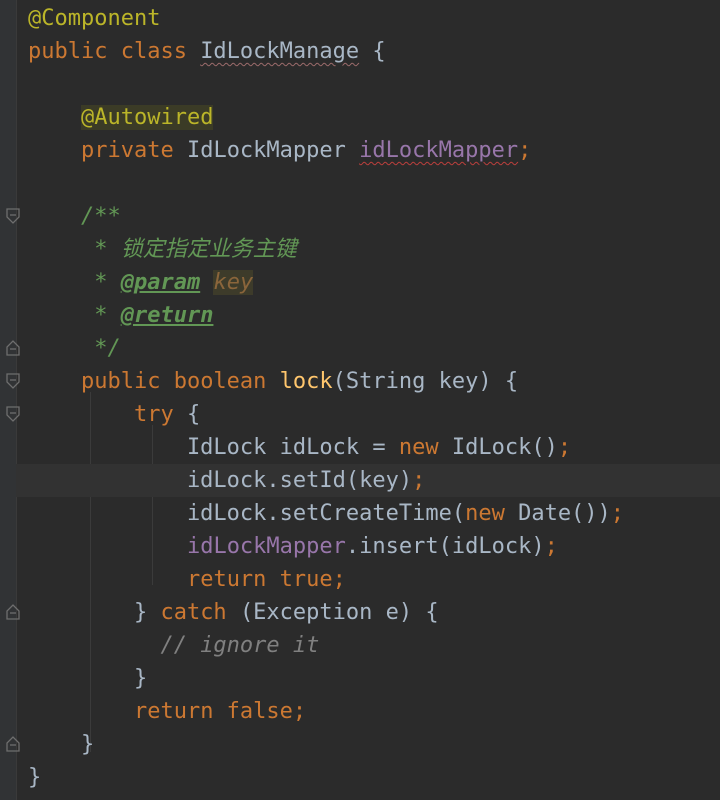 This screenshot has width=720, height=800. I want to click on code-line: /**, so click(374, 216).